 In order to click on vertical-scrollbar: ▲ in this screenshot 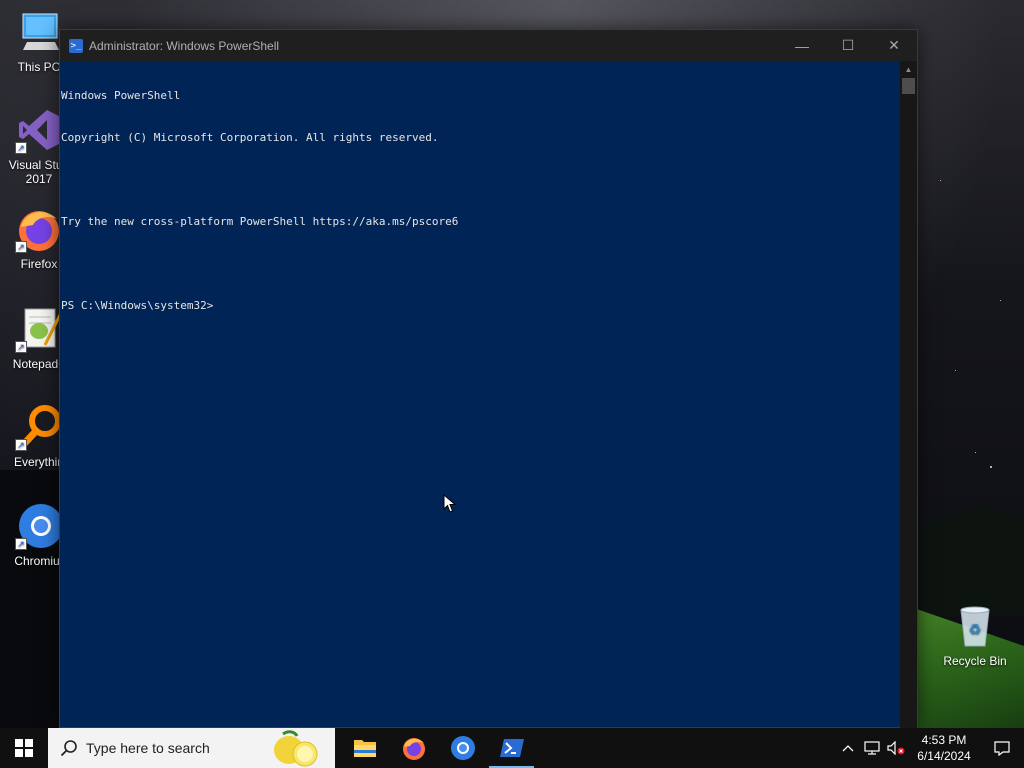, I will do `click(908, 394)`.